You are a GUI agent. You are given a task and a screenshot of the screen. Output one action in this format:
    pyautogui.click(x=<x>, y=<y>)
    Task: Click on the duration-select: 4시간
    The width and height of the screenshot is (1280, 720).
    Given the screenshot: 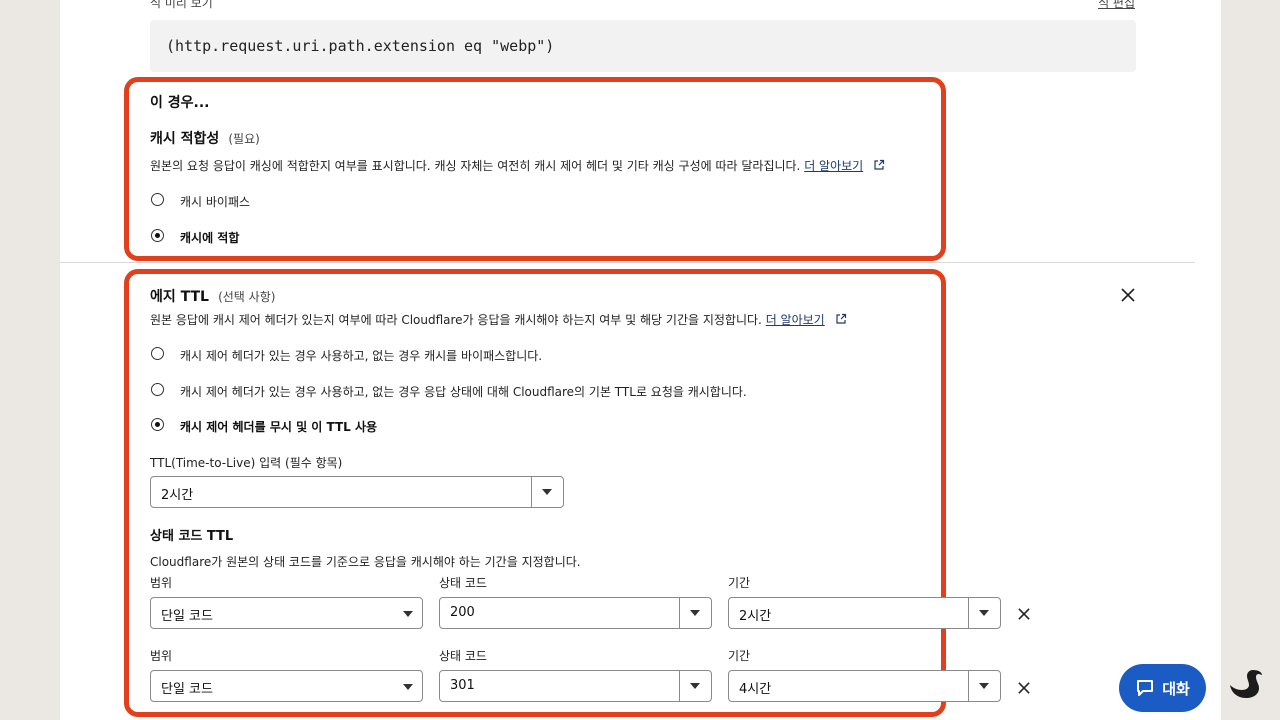 What is the action you would take?
    pyautogui.click(x=864, y=686)
    